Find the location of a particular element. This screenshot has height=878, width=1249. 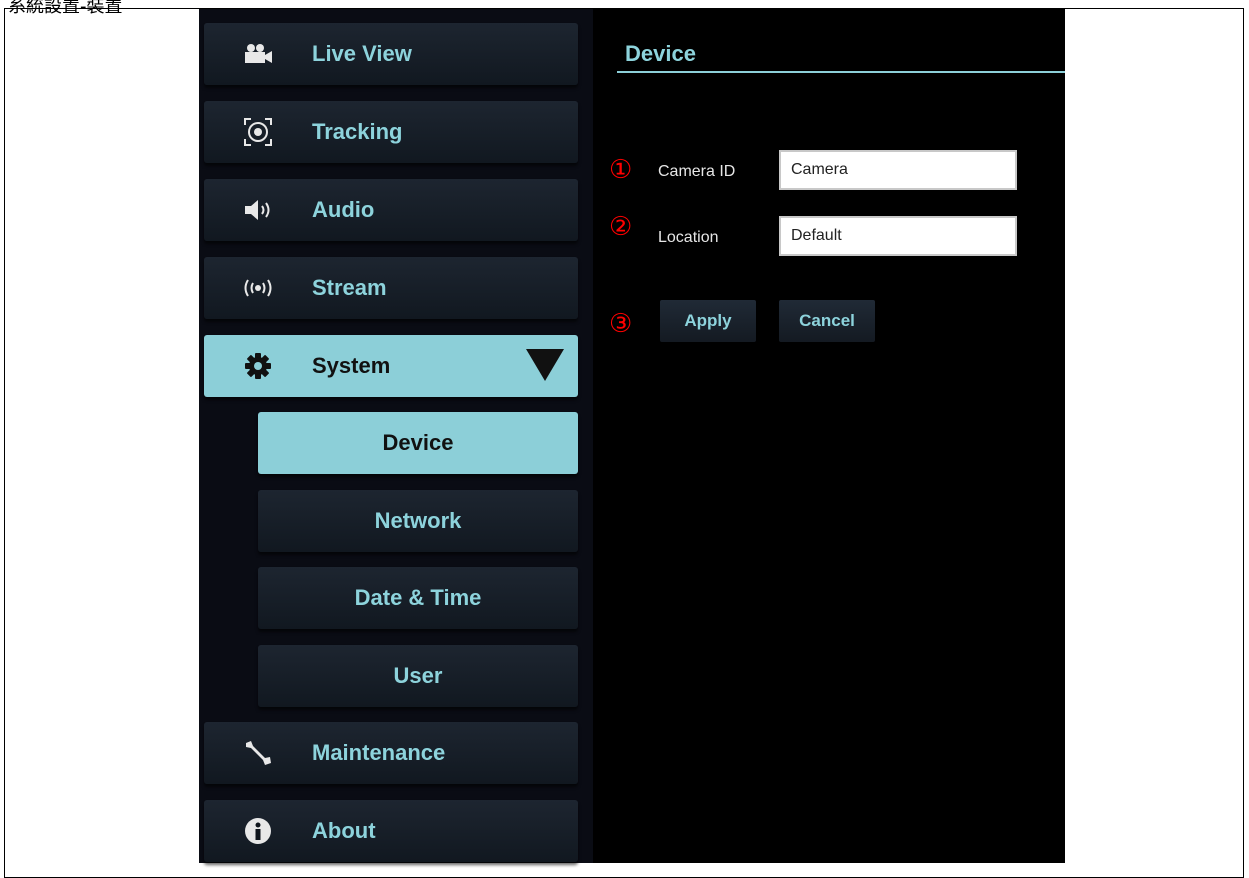

subnav-item-user: User is located at coordinates (418, 676).